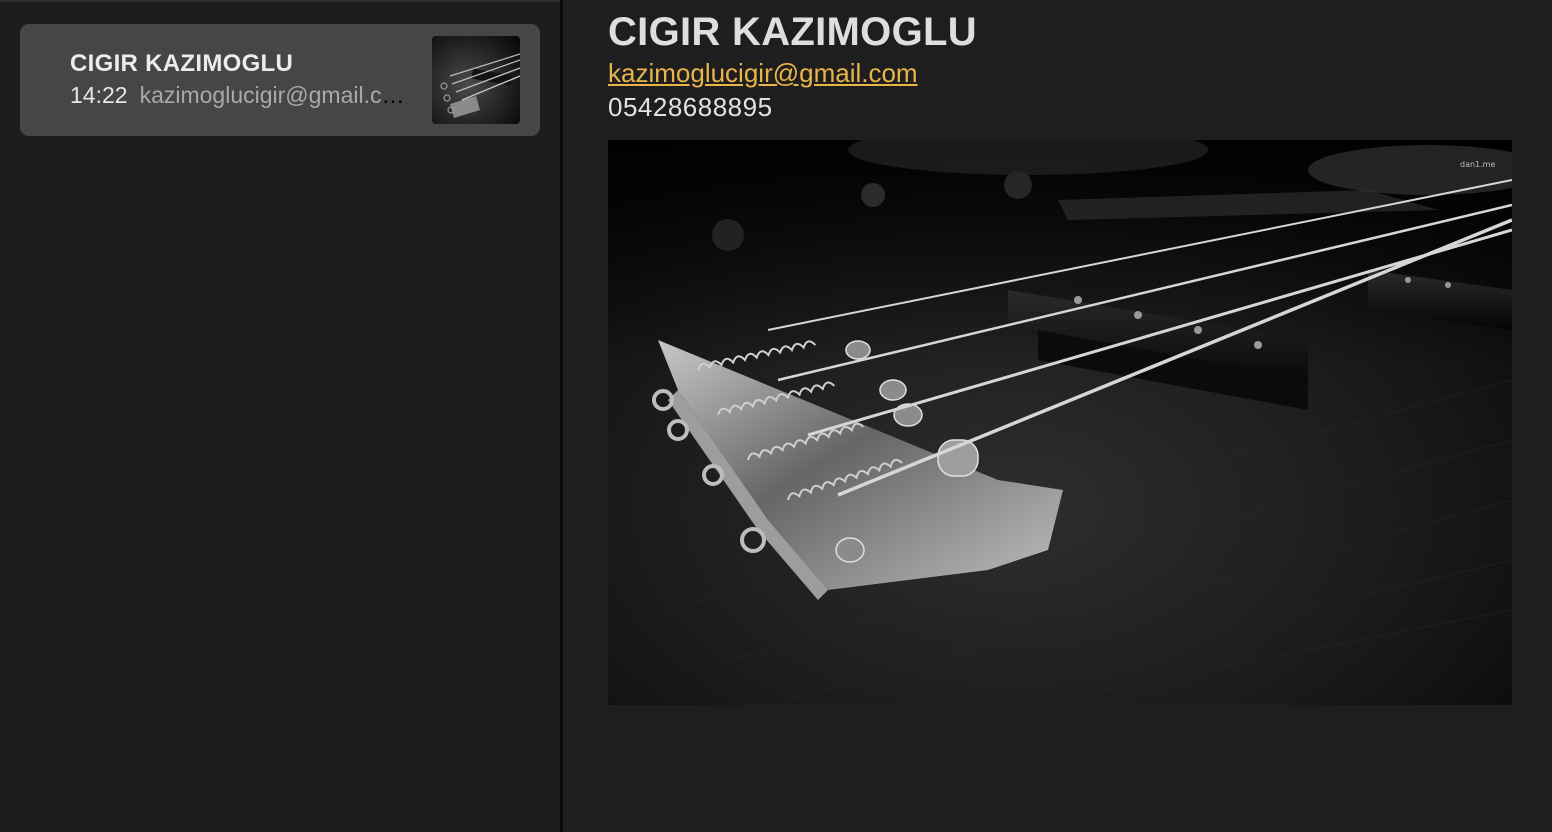 The image size is (1552, 832). Describe the element at coordinates (690, 107) in the screenshot. I see `note-phone-number: 05428688895` at that location.